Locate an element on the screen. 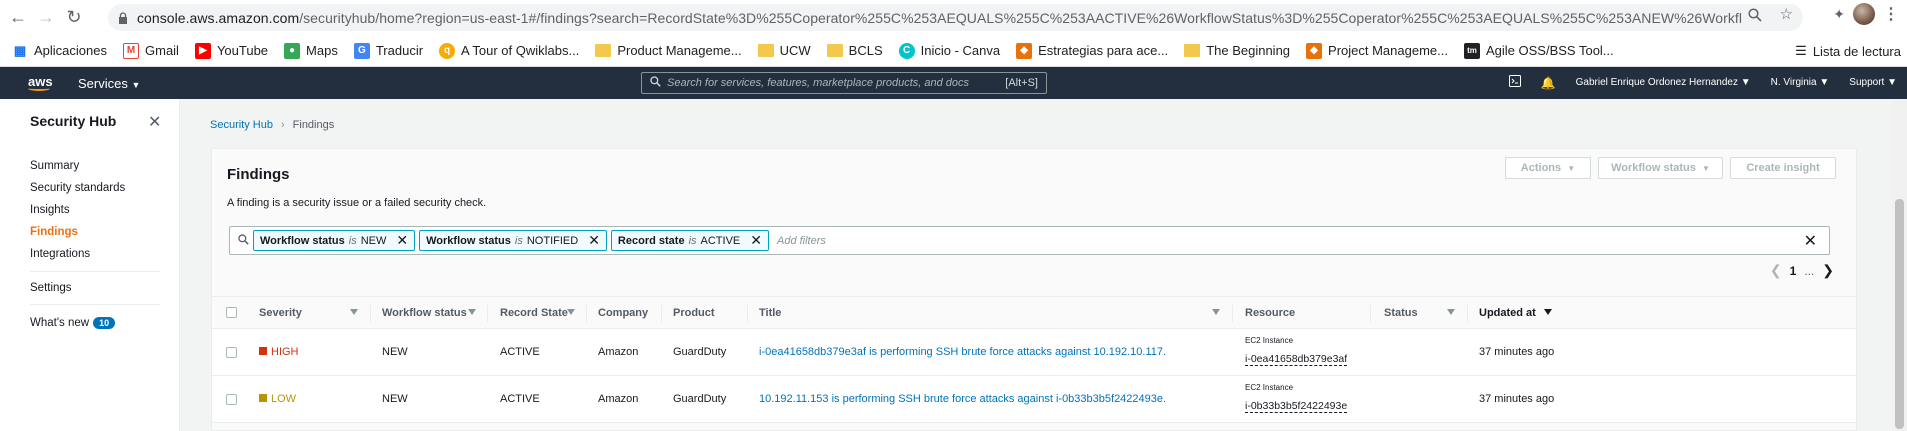  sidebar-item-integrations: Integrations is located at coordinates (60, 254).